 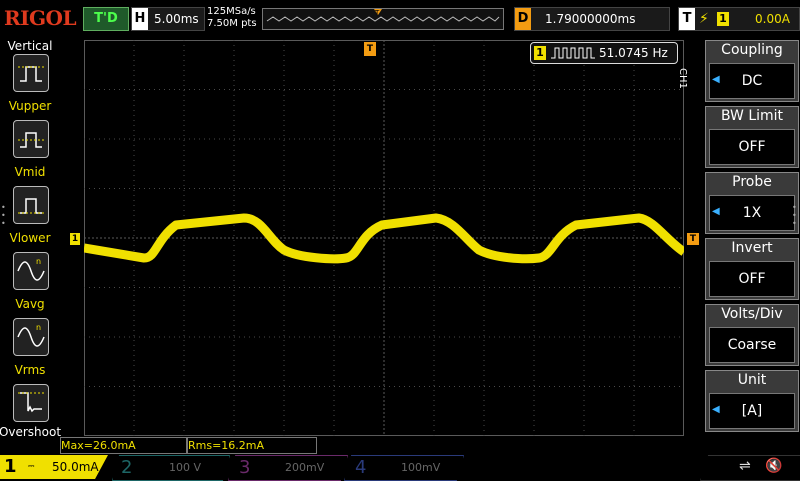 I want to click on freq-channel: 1, so click(x=540, y=53).